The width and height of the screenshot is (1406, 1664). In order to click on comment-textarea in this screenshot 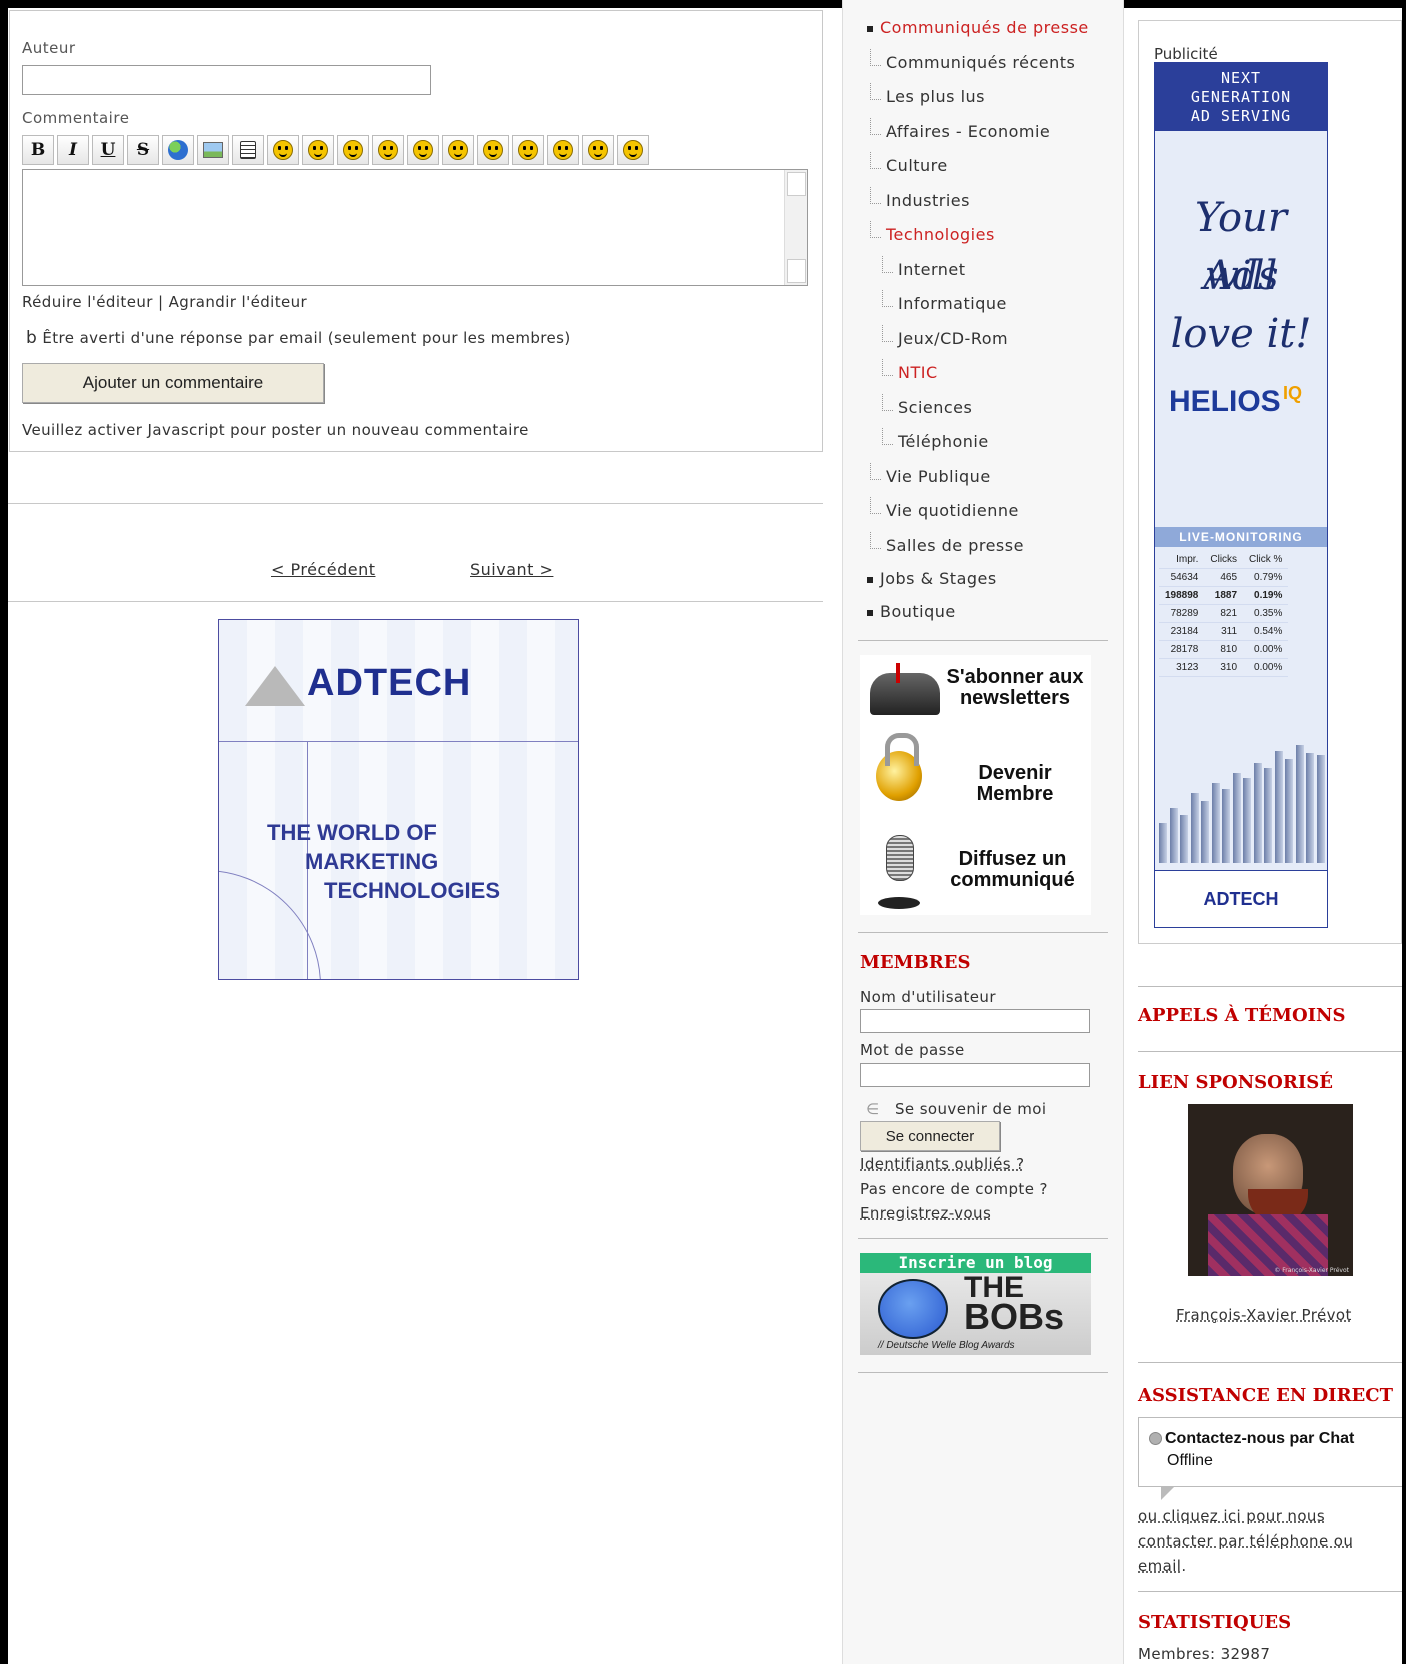, I will do `click(415, 227)`.